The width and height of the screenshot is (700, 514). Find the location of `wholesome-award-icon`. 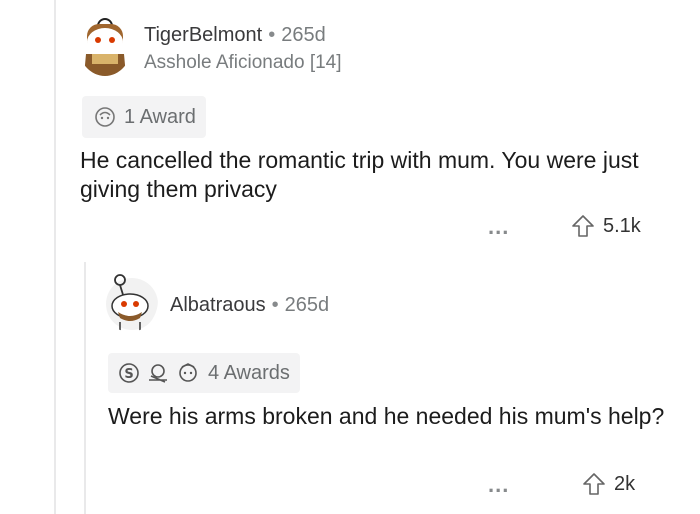

wholesome-award-icon is located at coordinates (188, 372).